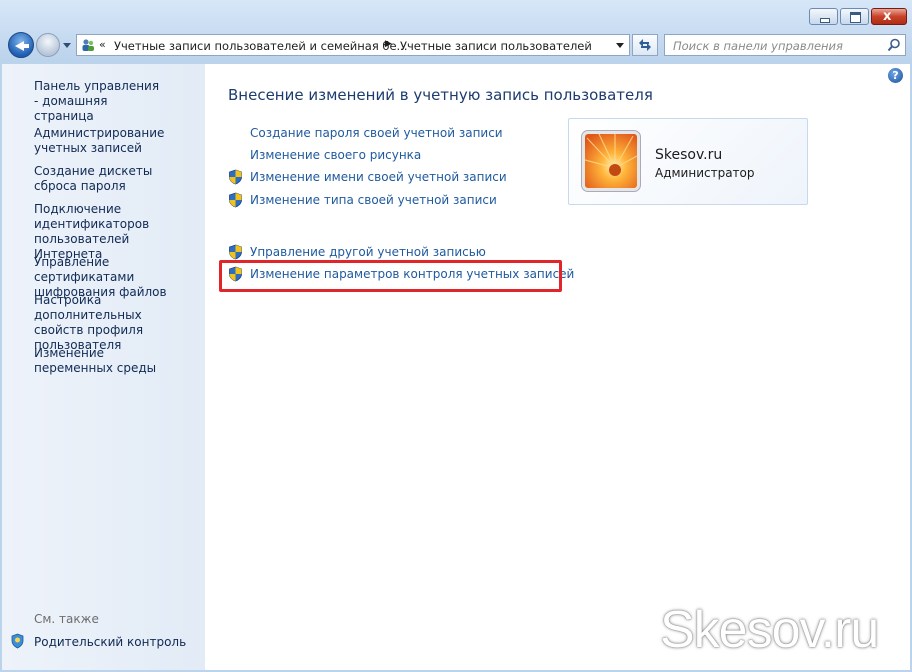 The width and height of the screenshot is (912, 672). I want to click on forward-button, so click(48, 45).